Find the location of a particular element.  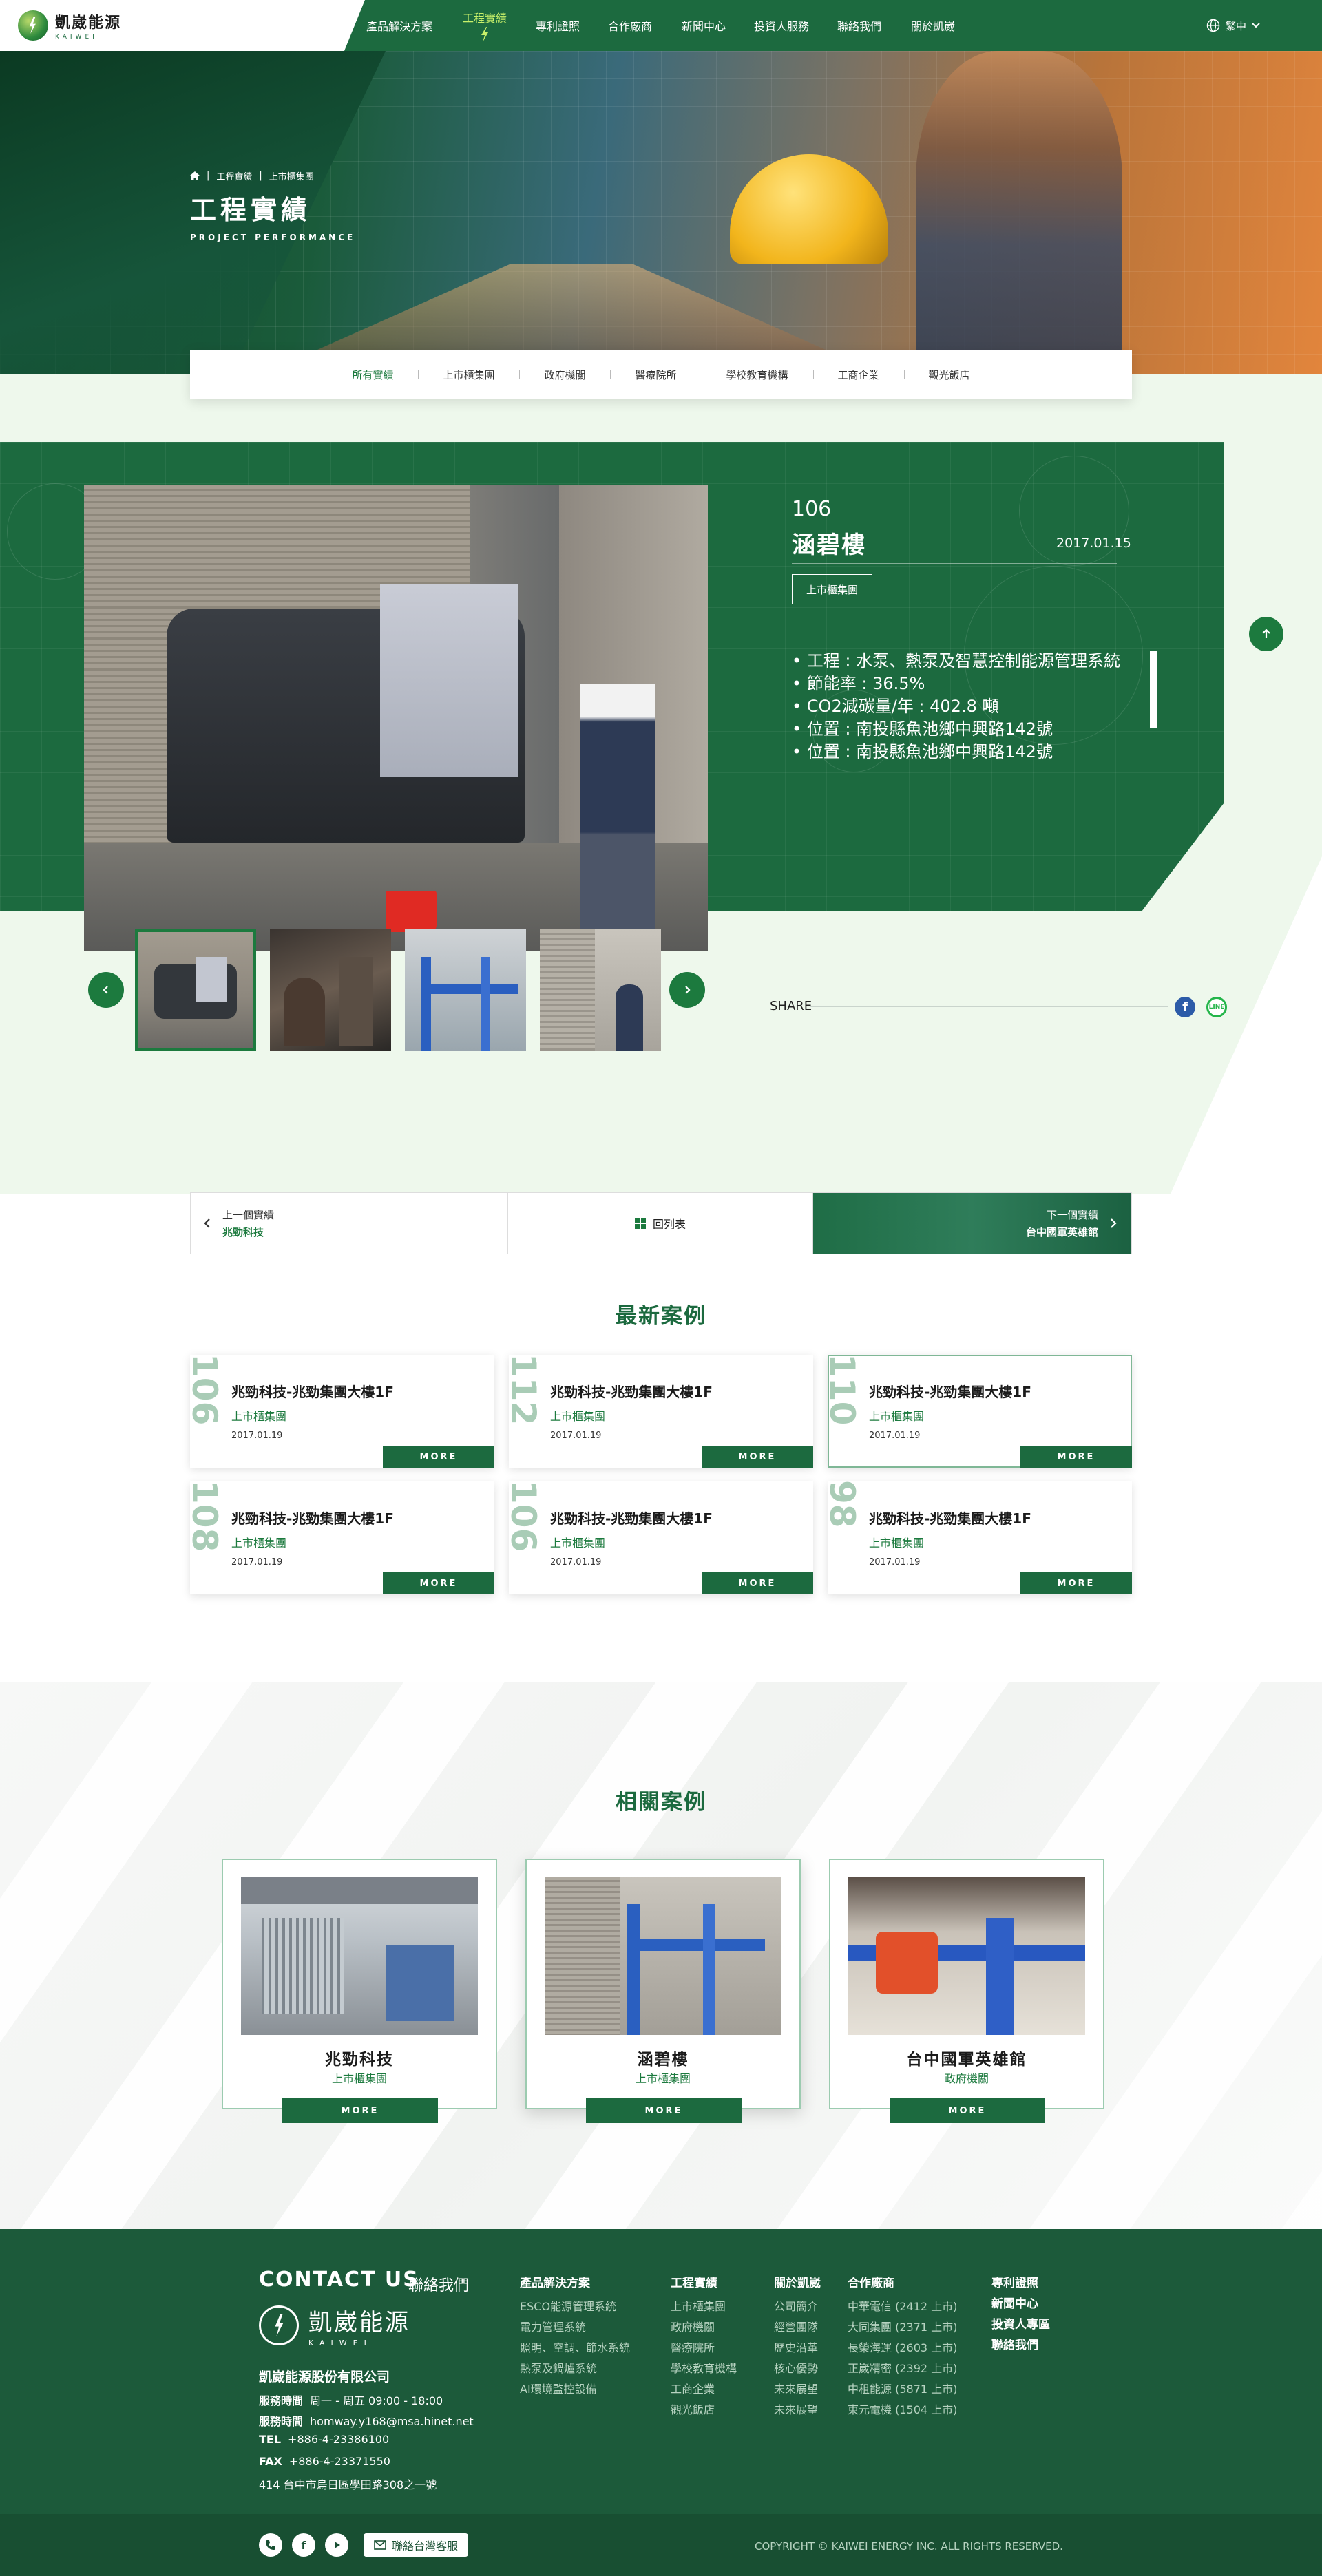

footer-column-heading: 合作廠商 is located at coordinates (902, 2284).